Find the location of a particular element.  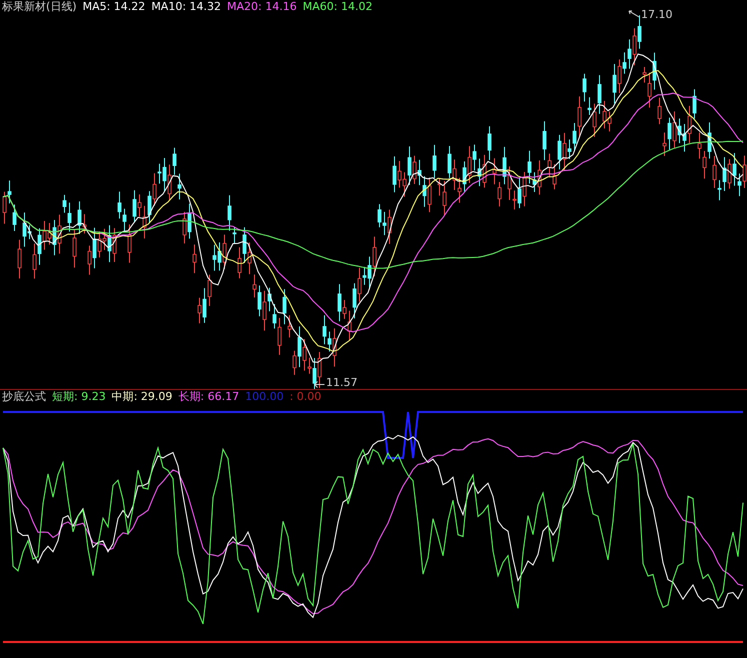

high-price-label: 17.10 is located at coordinates (656, 14).